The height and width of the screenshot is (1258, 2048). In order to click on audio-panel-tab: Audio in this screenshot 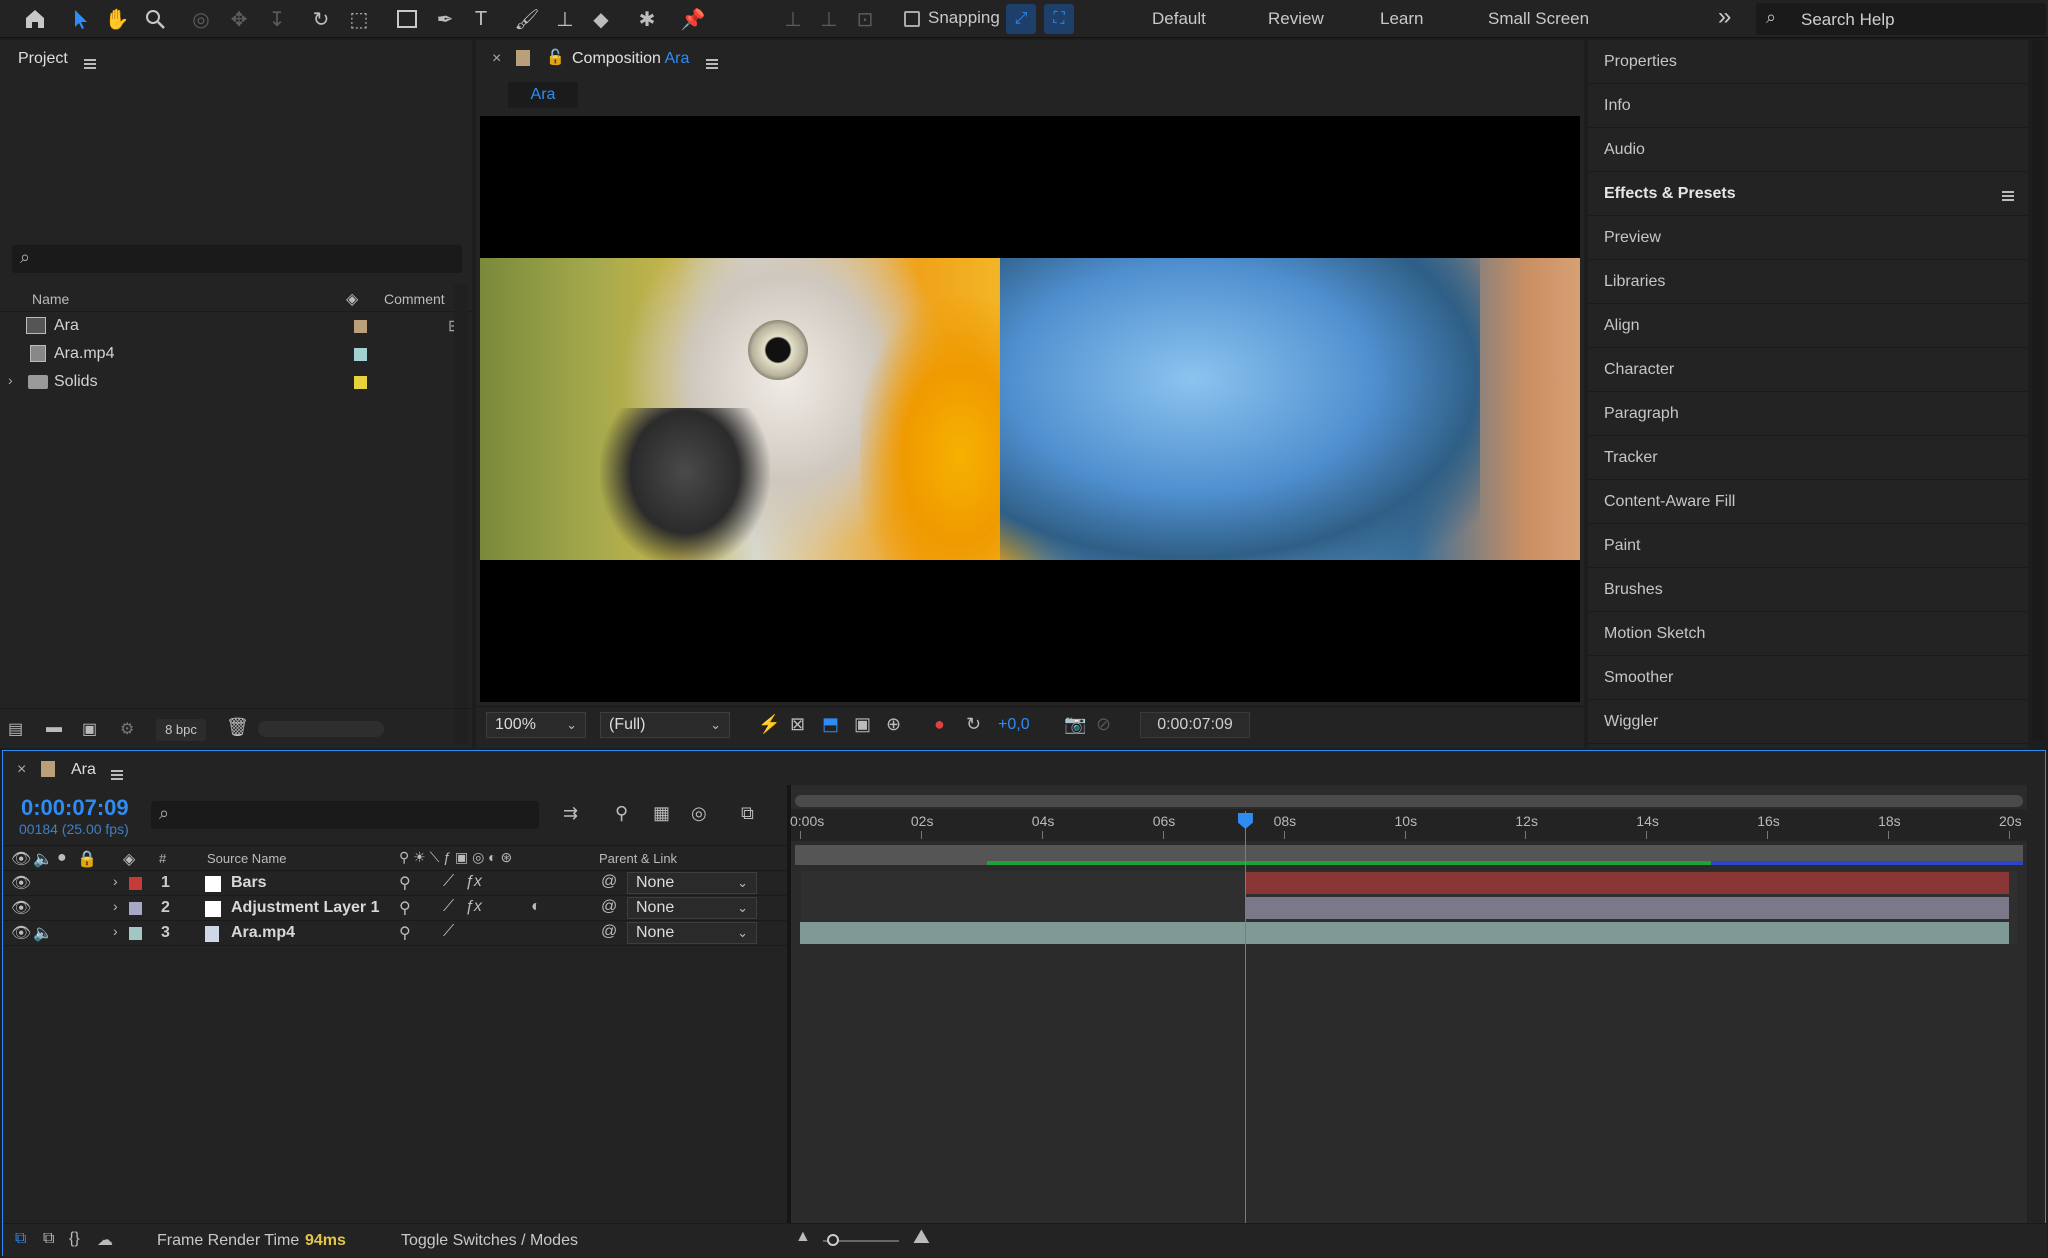, I will do `click(1808, 150)`.